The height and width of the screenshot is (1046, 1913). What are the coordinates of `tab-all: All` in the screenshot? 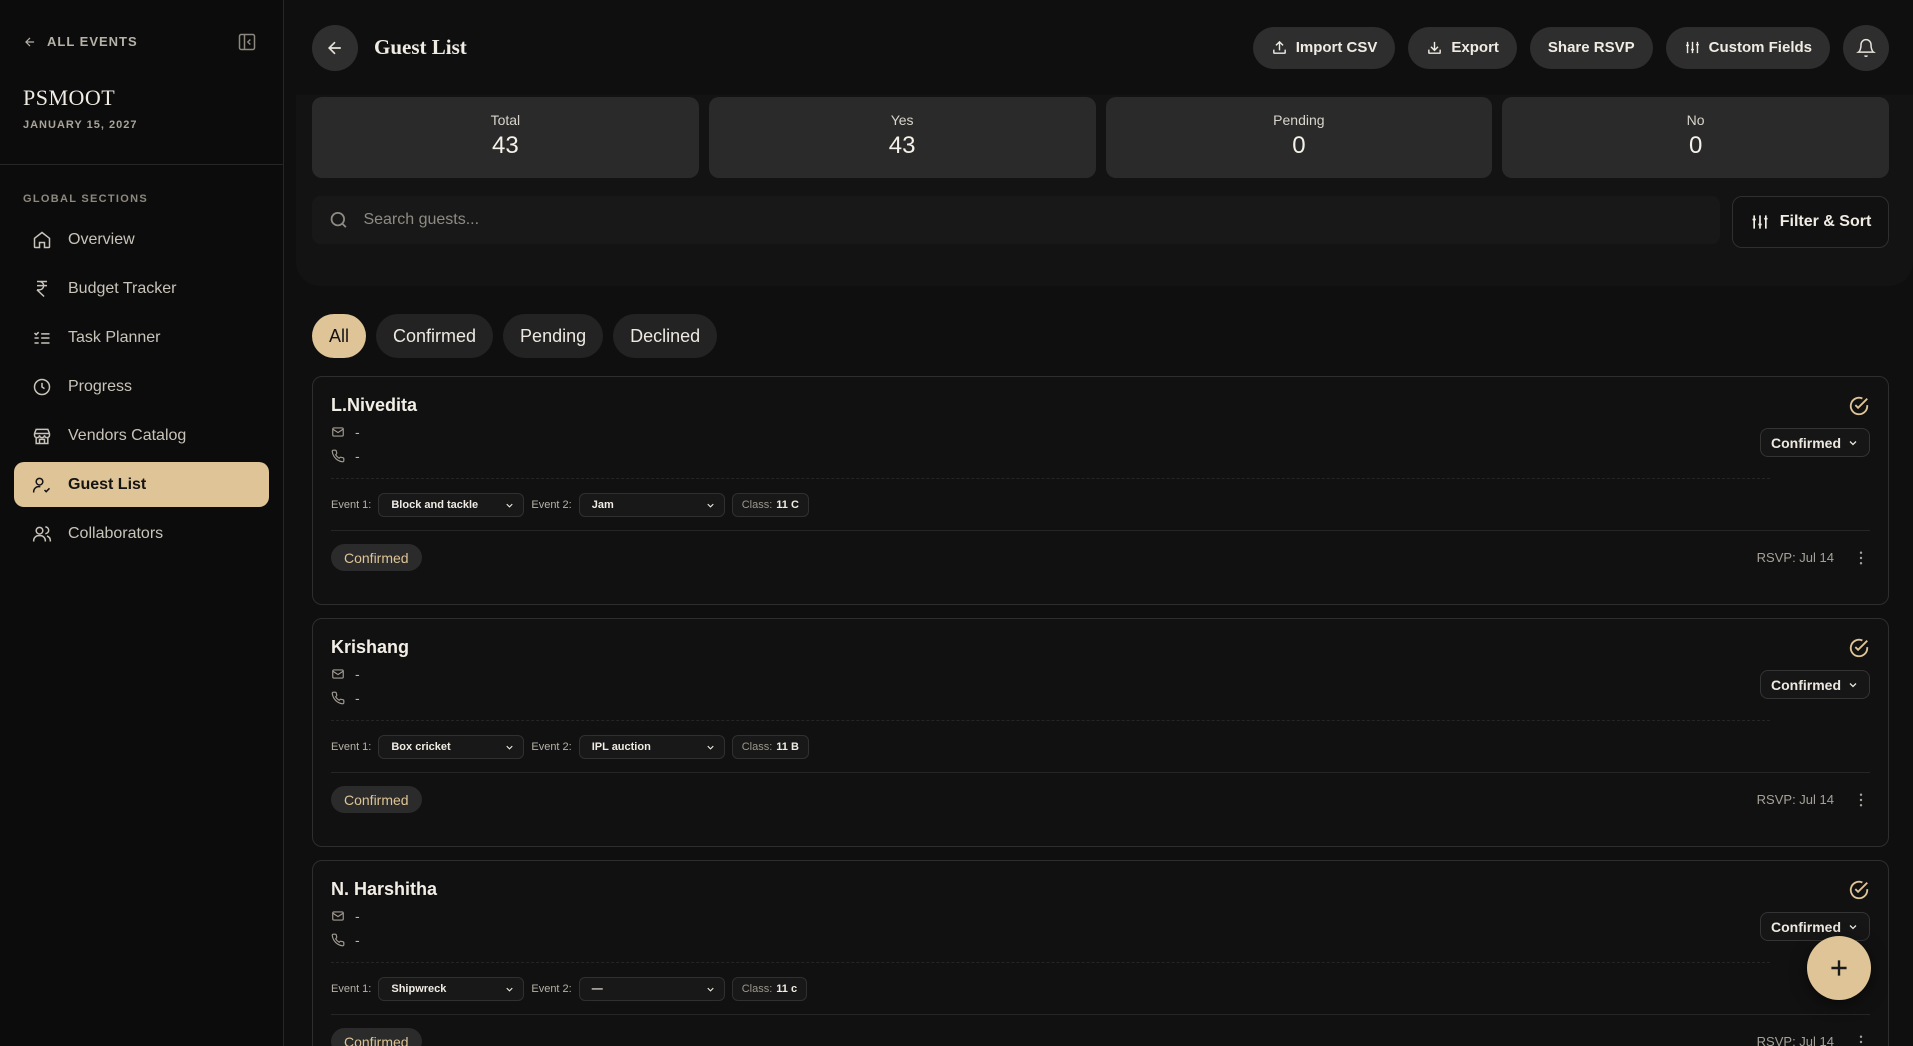 It's located at (339, 336).